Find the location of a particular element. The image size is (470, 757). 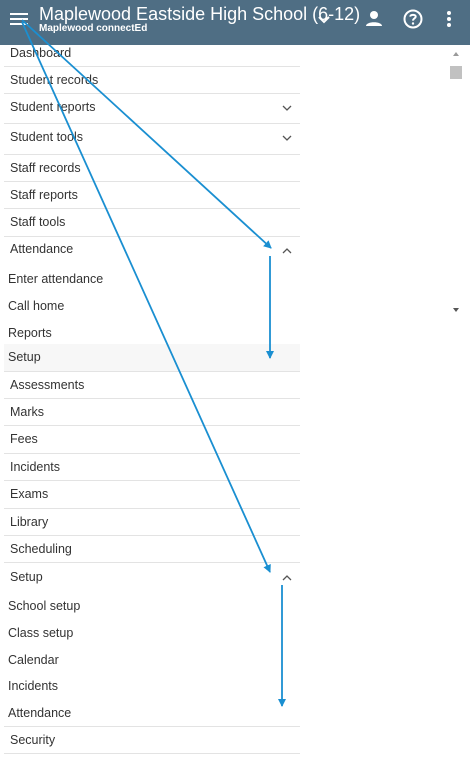

nav-item-staff-tools: Staff tools is located at coordinates (152, 223).